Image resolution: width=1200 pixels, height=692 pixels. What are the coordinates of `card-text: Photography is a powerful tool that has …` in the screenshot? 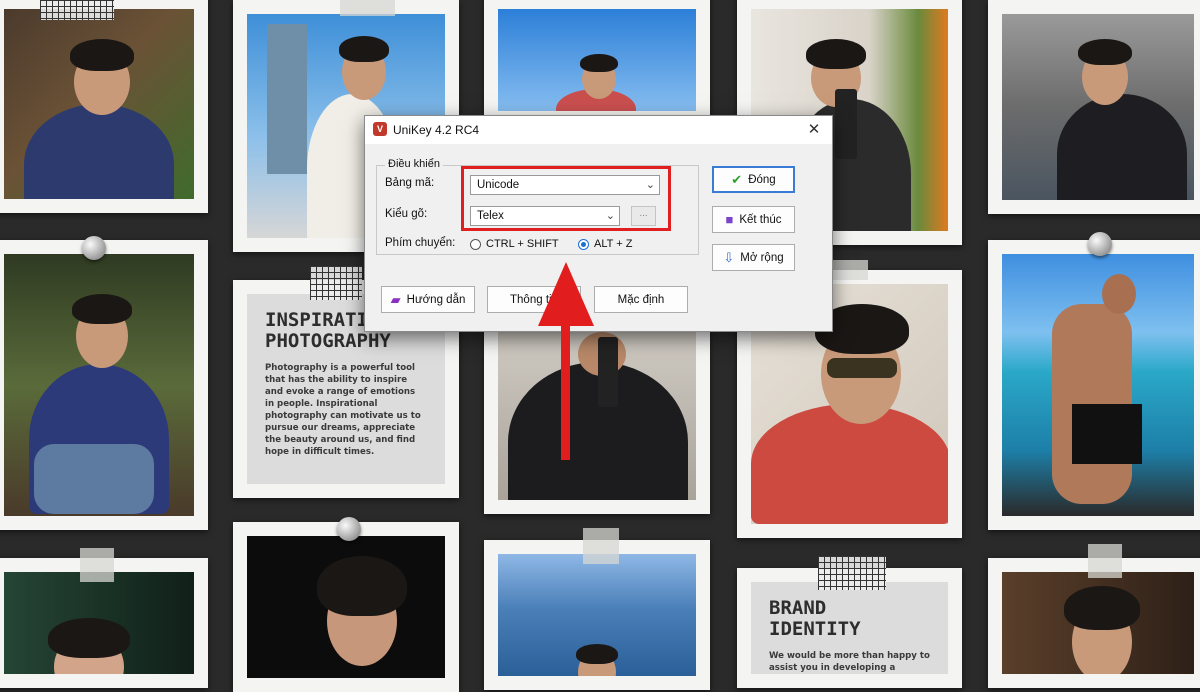 It's located at (343, 410).